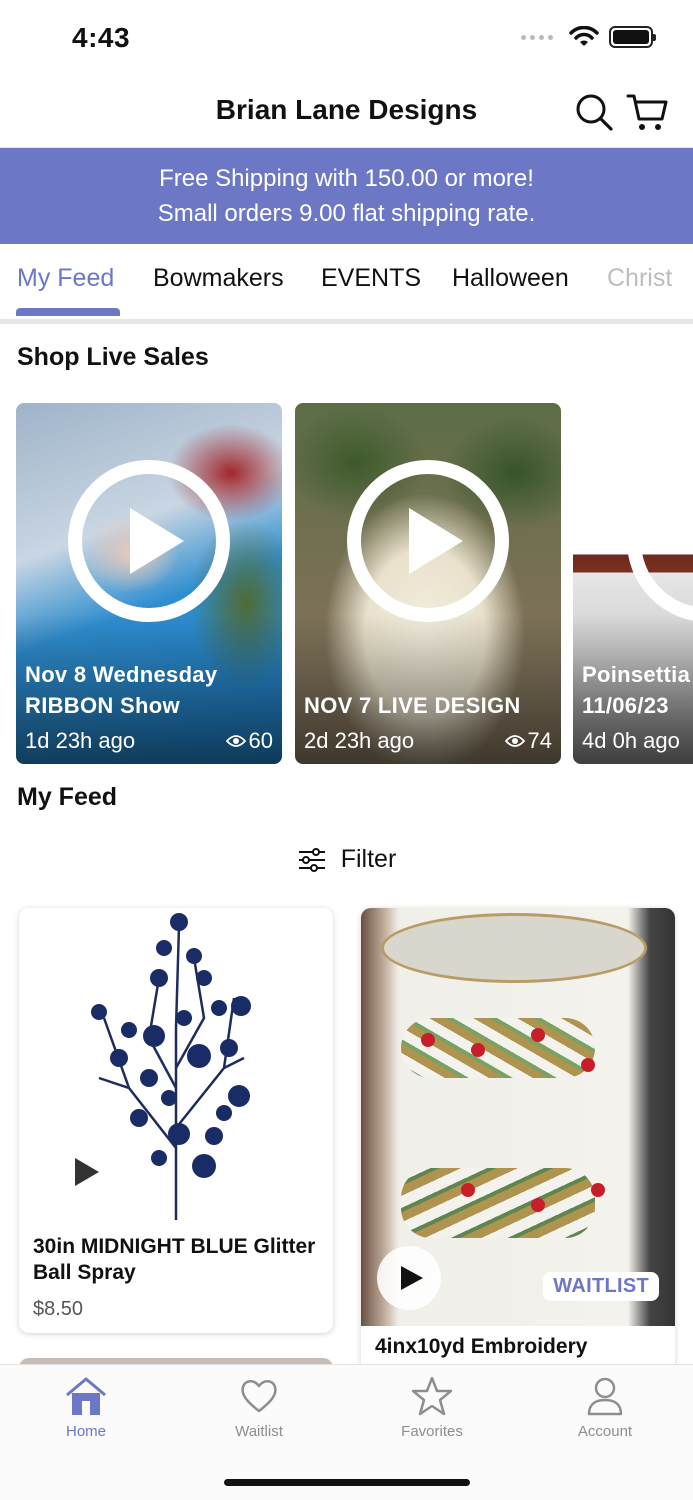  What do you see at coordinates (631, 740) in the screenshot?
I see `live-time: 4d 0h ago` at bounding box center [631, 740].